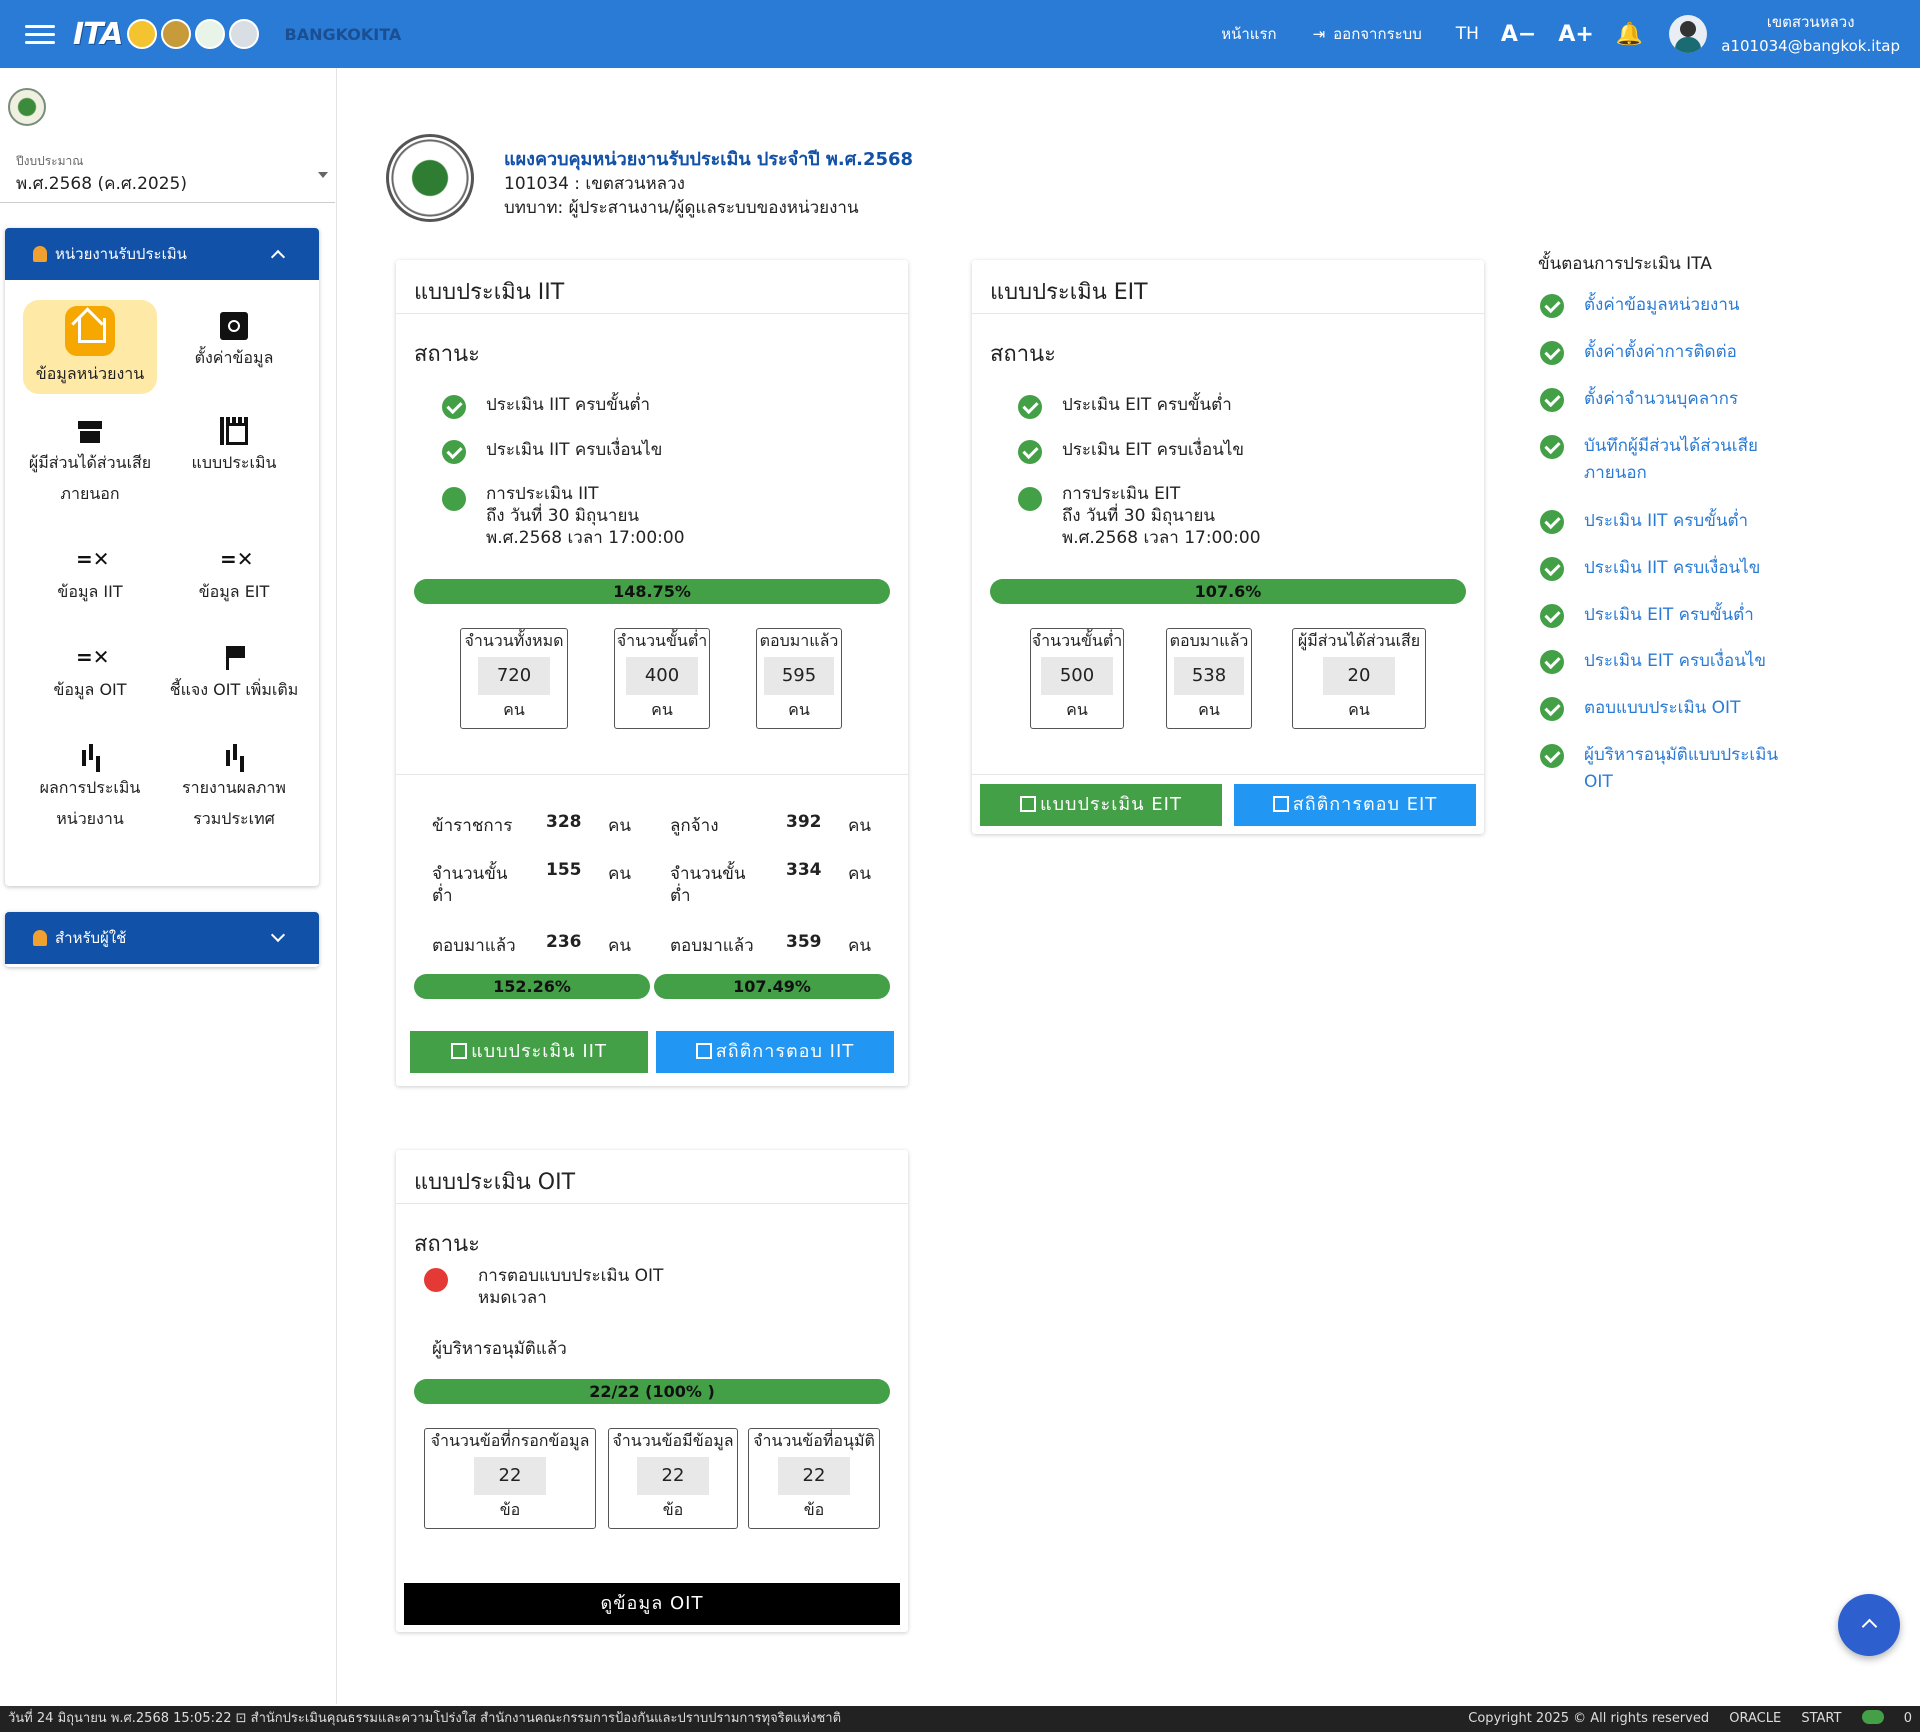  Describe the element at coordinates (652, 1604) in the screenshot. I see `view-oit-button: ดูข้อมูล OIT` at that location.